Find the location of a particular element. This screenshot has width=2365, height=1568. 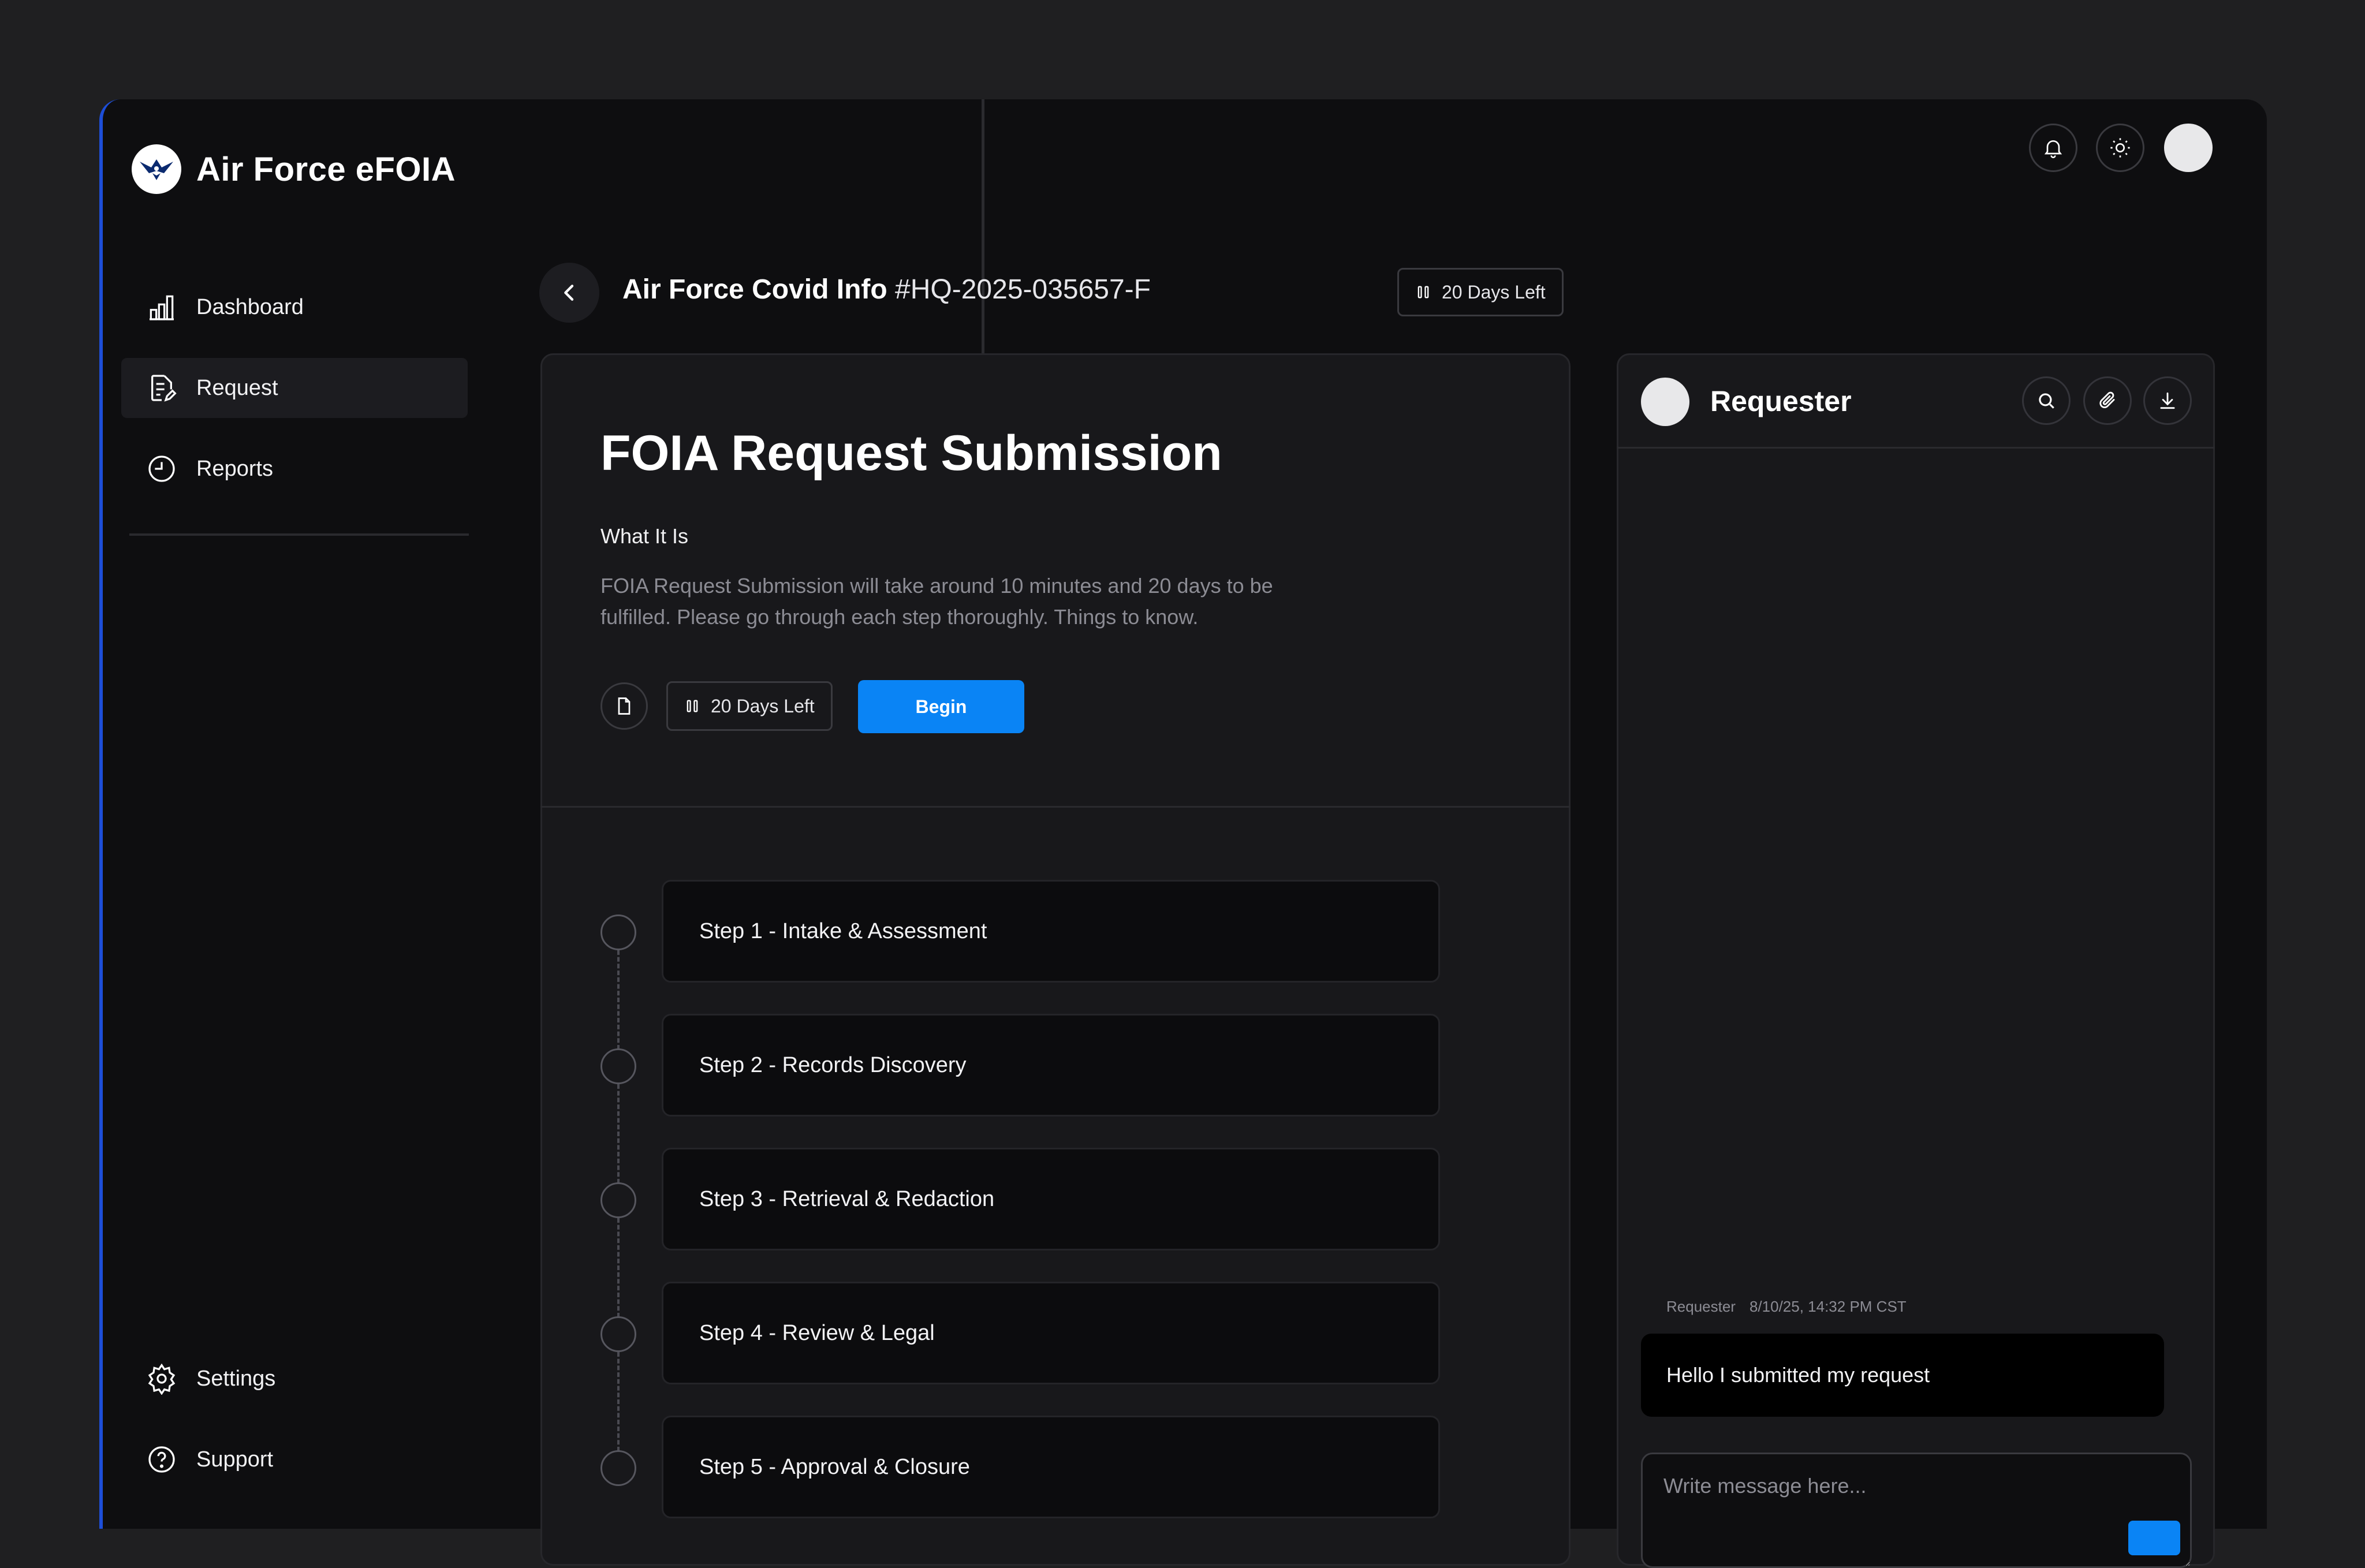

message-text: Hello I submitted my request is located at coordinates (1798, 1375).